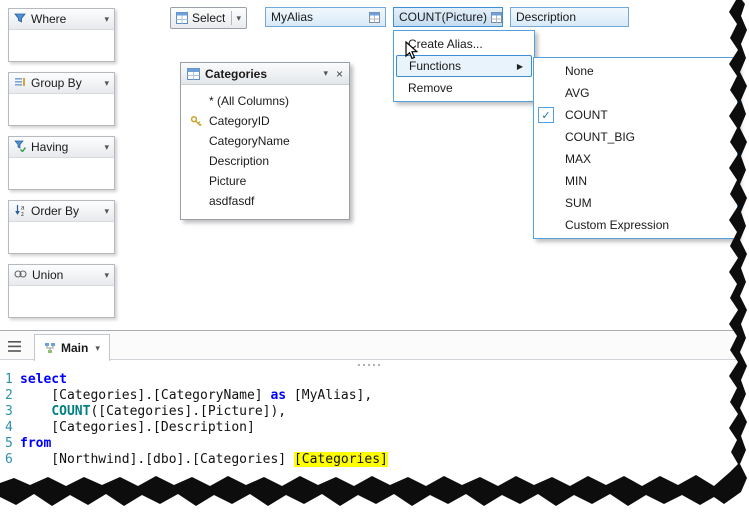  I want to click on line-number: 1, so click(9, 379).